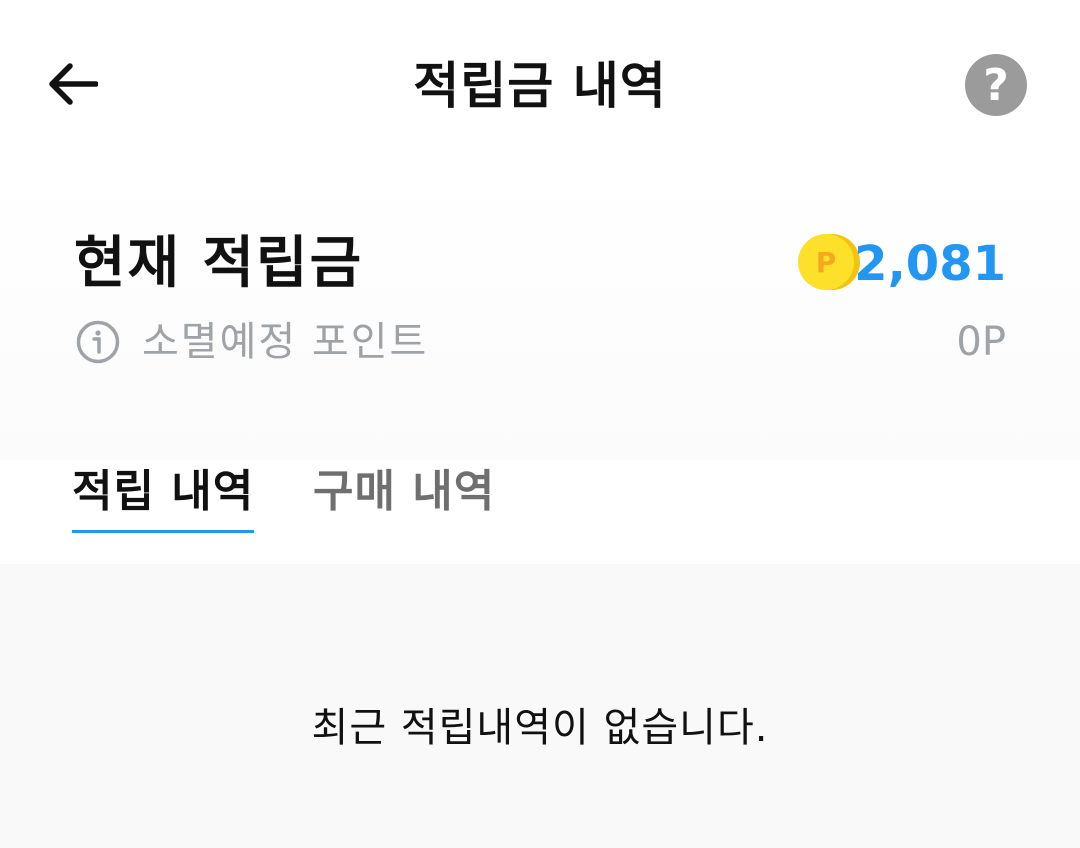 The image size is (1080, 848). I want to click on expiring-points-row: 소멸예정 포인트, so click(252, 342).